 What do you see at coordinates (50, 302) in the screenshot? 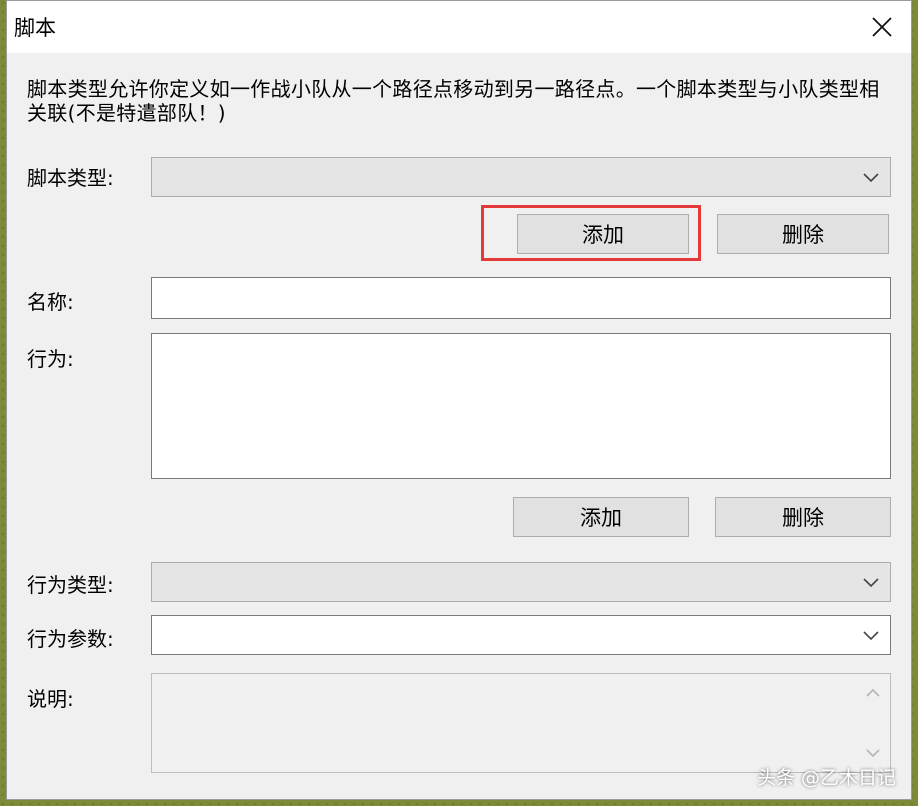
I see `name-label: 名称:` at bounding box center [50, 302].